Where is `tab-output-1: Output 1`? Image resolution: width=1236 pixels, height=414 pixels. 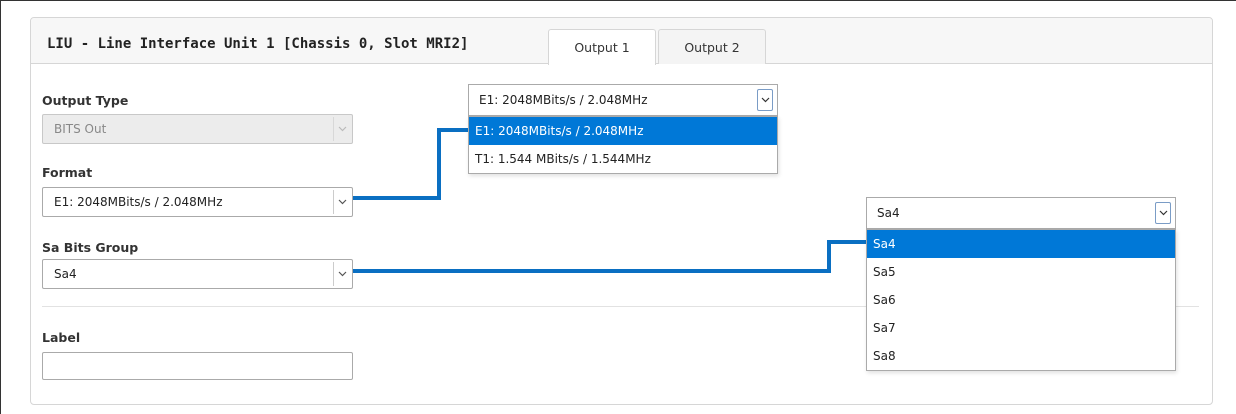 tab-output-1: Output 1 is located at coordinates (602, 47).